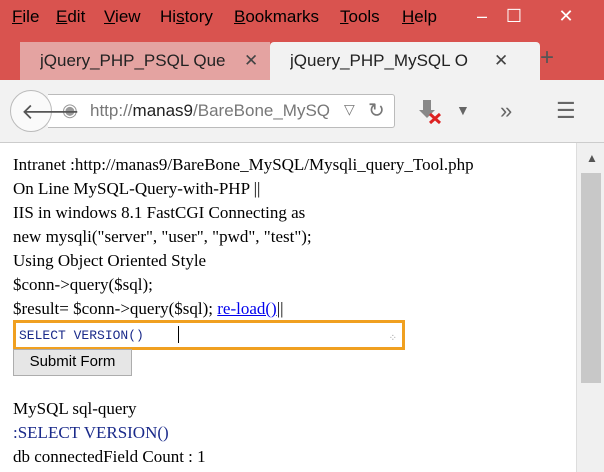  I want to click on menu-history: History, so click(186, 17).